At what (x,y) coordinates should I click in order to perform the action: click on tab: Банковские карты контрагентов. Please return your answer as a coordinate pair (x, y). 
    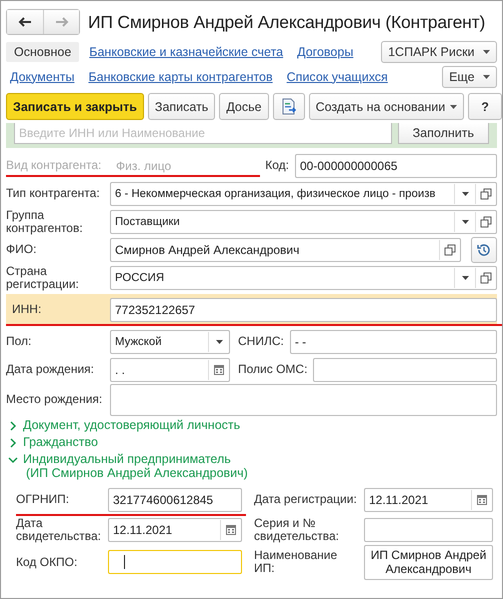
    Looking at the image, I should click on (180, 77).